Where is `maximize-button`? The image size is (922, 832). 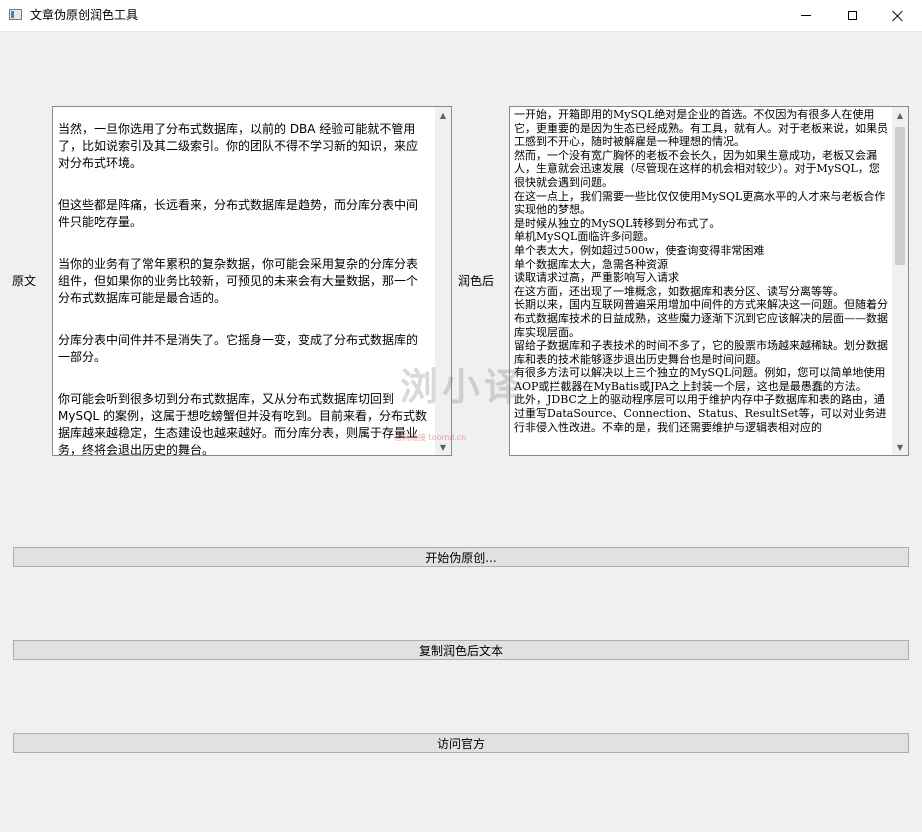 maximize-button is located at coordinates (852, 15).